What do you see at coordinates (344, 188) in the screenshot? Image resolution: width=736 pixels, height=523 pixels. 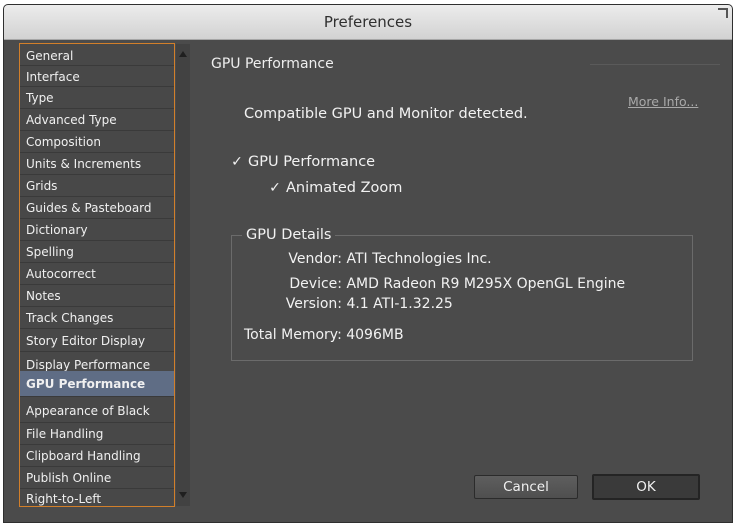 I see `animated-zoom-label: Animated Zoom` at bounding box center [344, 188].